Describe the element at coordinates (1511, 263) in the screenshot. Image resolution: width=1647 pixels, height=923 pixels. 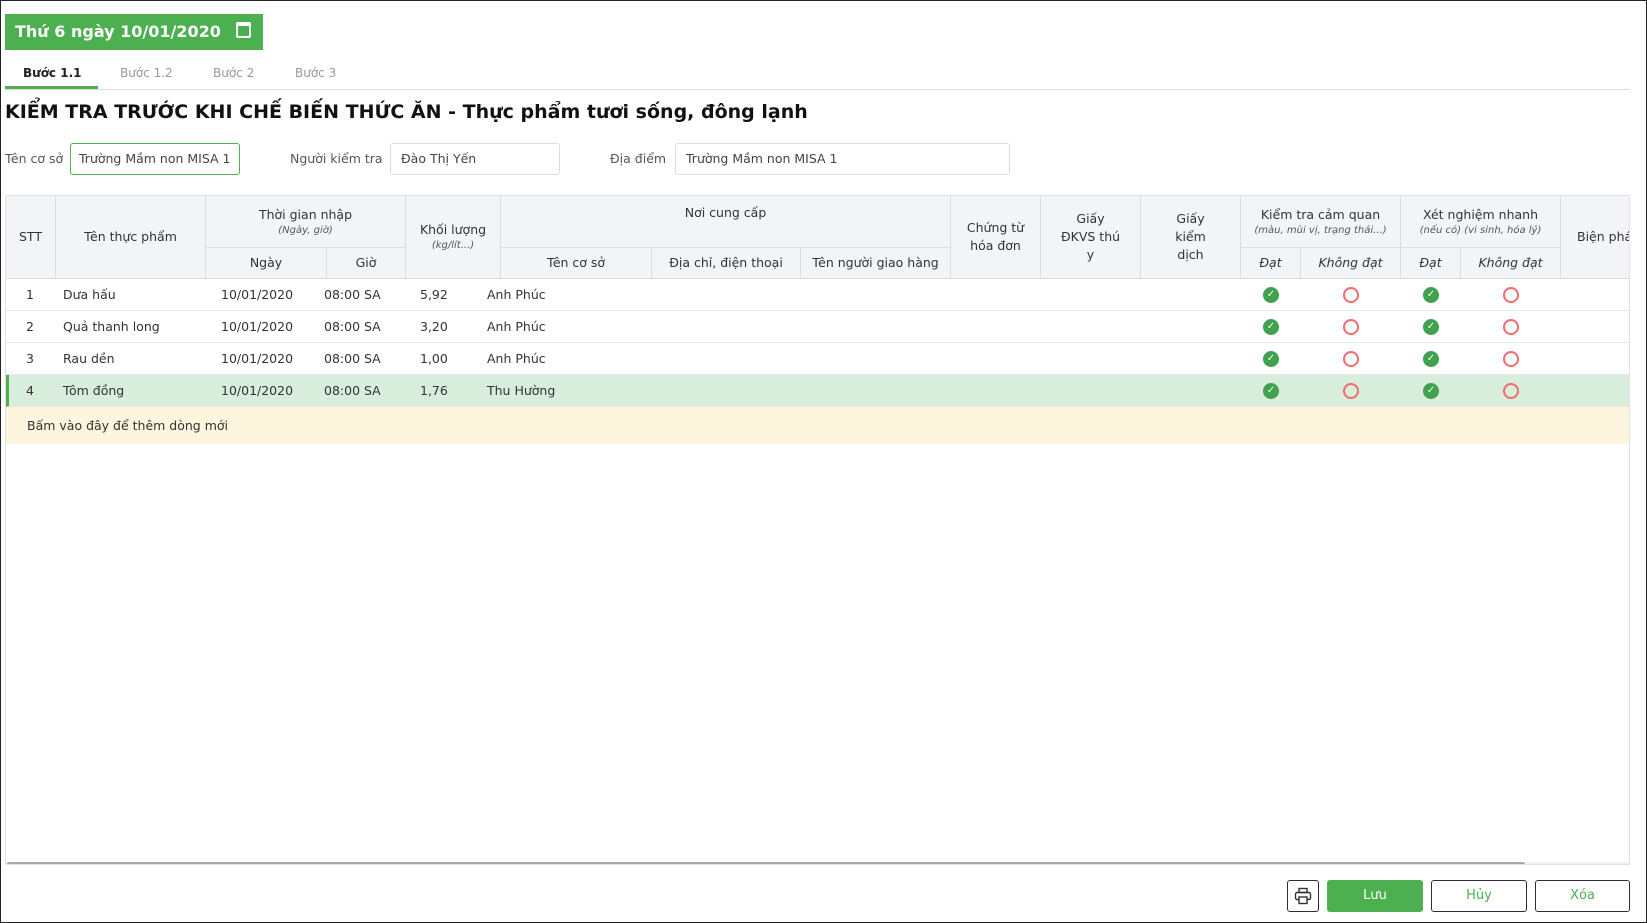
I see `col-rapid-fail: Không đạt` at that location.